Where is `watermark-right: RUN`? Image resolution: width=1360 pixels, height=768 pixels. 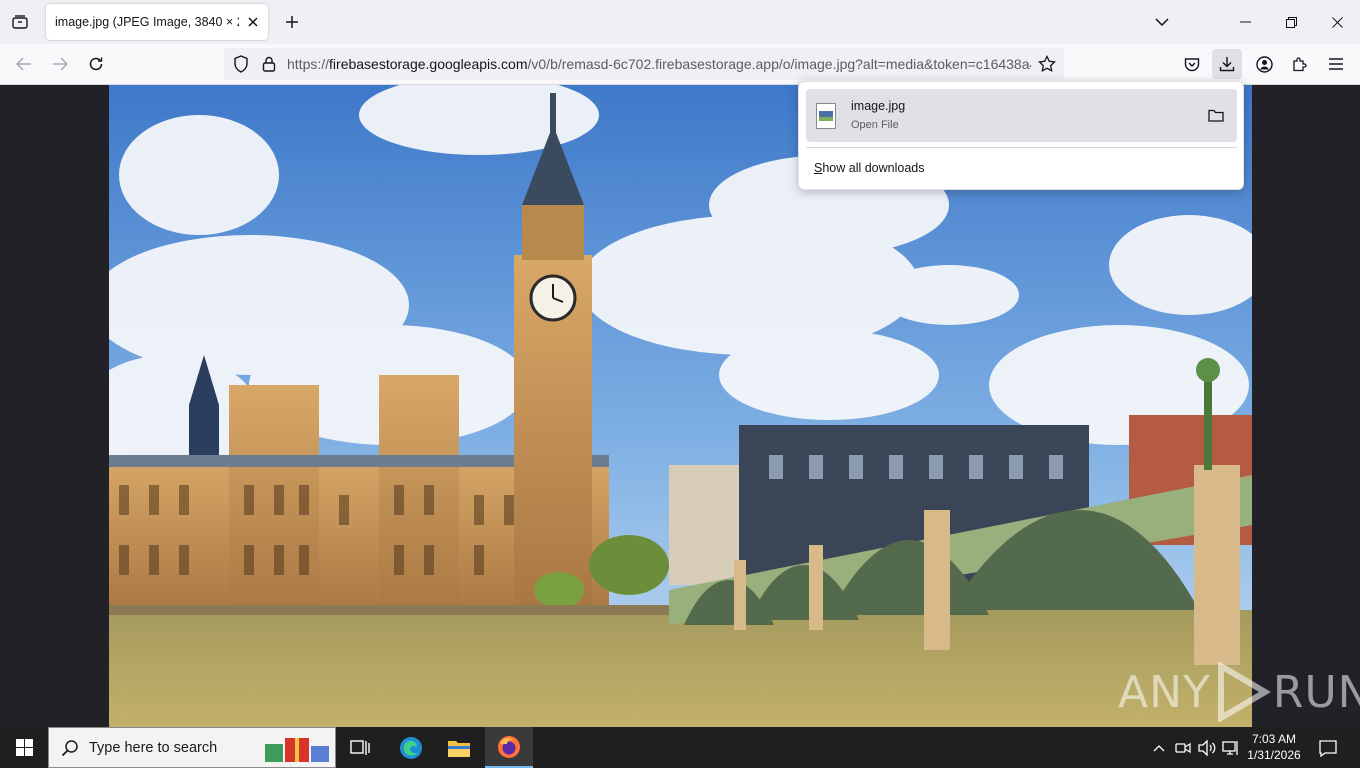 watermark-right: RUN is located at coordinates (1316, 692).